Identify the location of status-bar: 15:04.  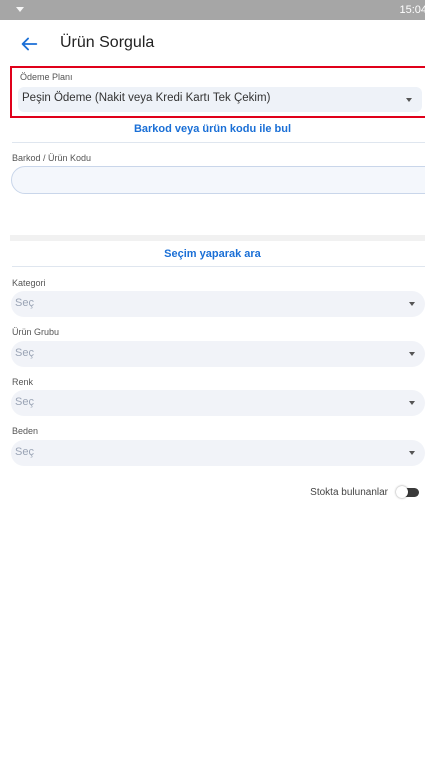
(212, 10).